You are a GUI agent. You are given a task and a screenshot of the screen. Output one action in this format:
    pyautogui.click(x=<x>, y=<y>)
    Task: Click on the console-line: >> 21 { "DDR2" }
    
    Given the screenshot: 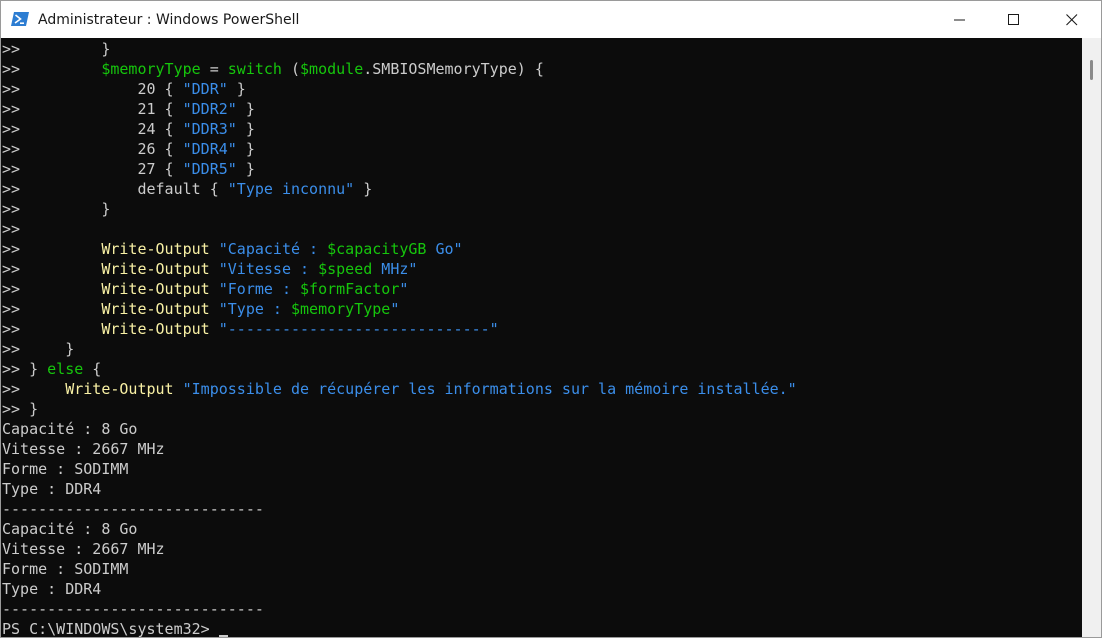 What is the action you would take?
    pyautogui.click(x=128, y=109)
    